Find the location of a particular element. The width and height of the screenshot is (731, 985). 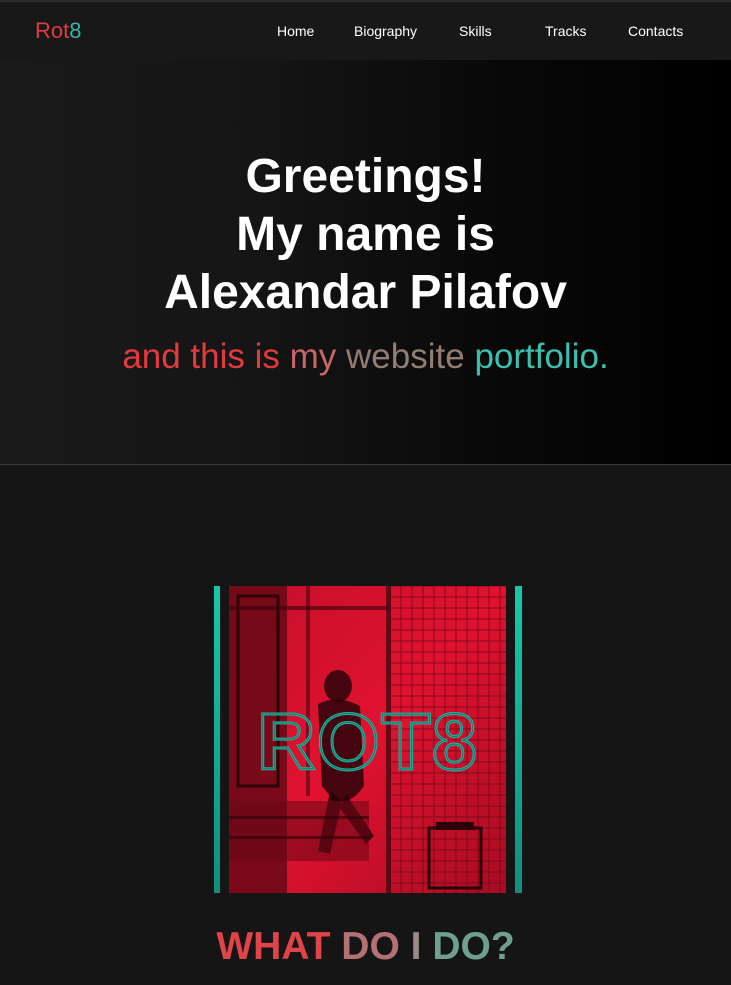

hero-title-line-1: Greetings! is located at coordinates (365, 176).